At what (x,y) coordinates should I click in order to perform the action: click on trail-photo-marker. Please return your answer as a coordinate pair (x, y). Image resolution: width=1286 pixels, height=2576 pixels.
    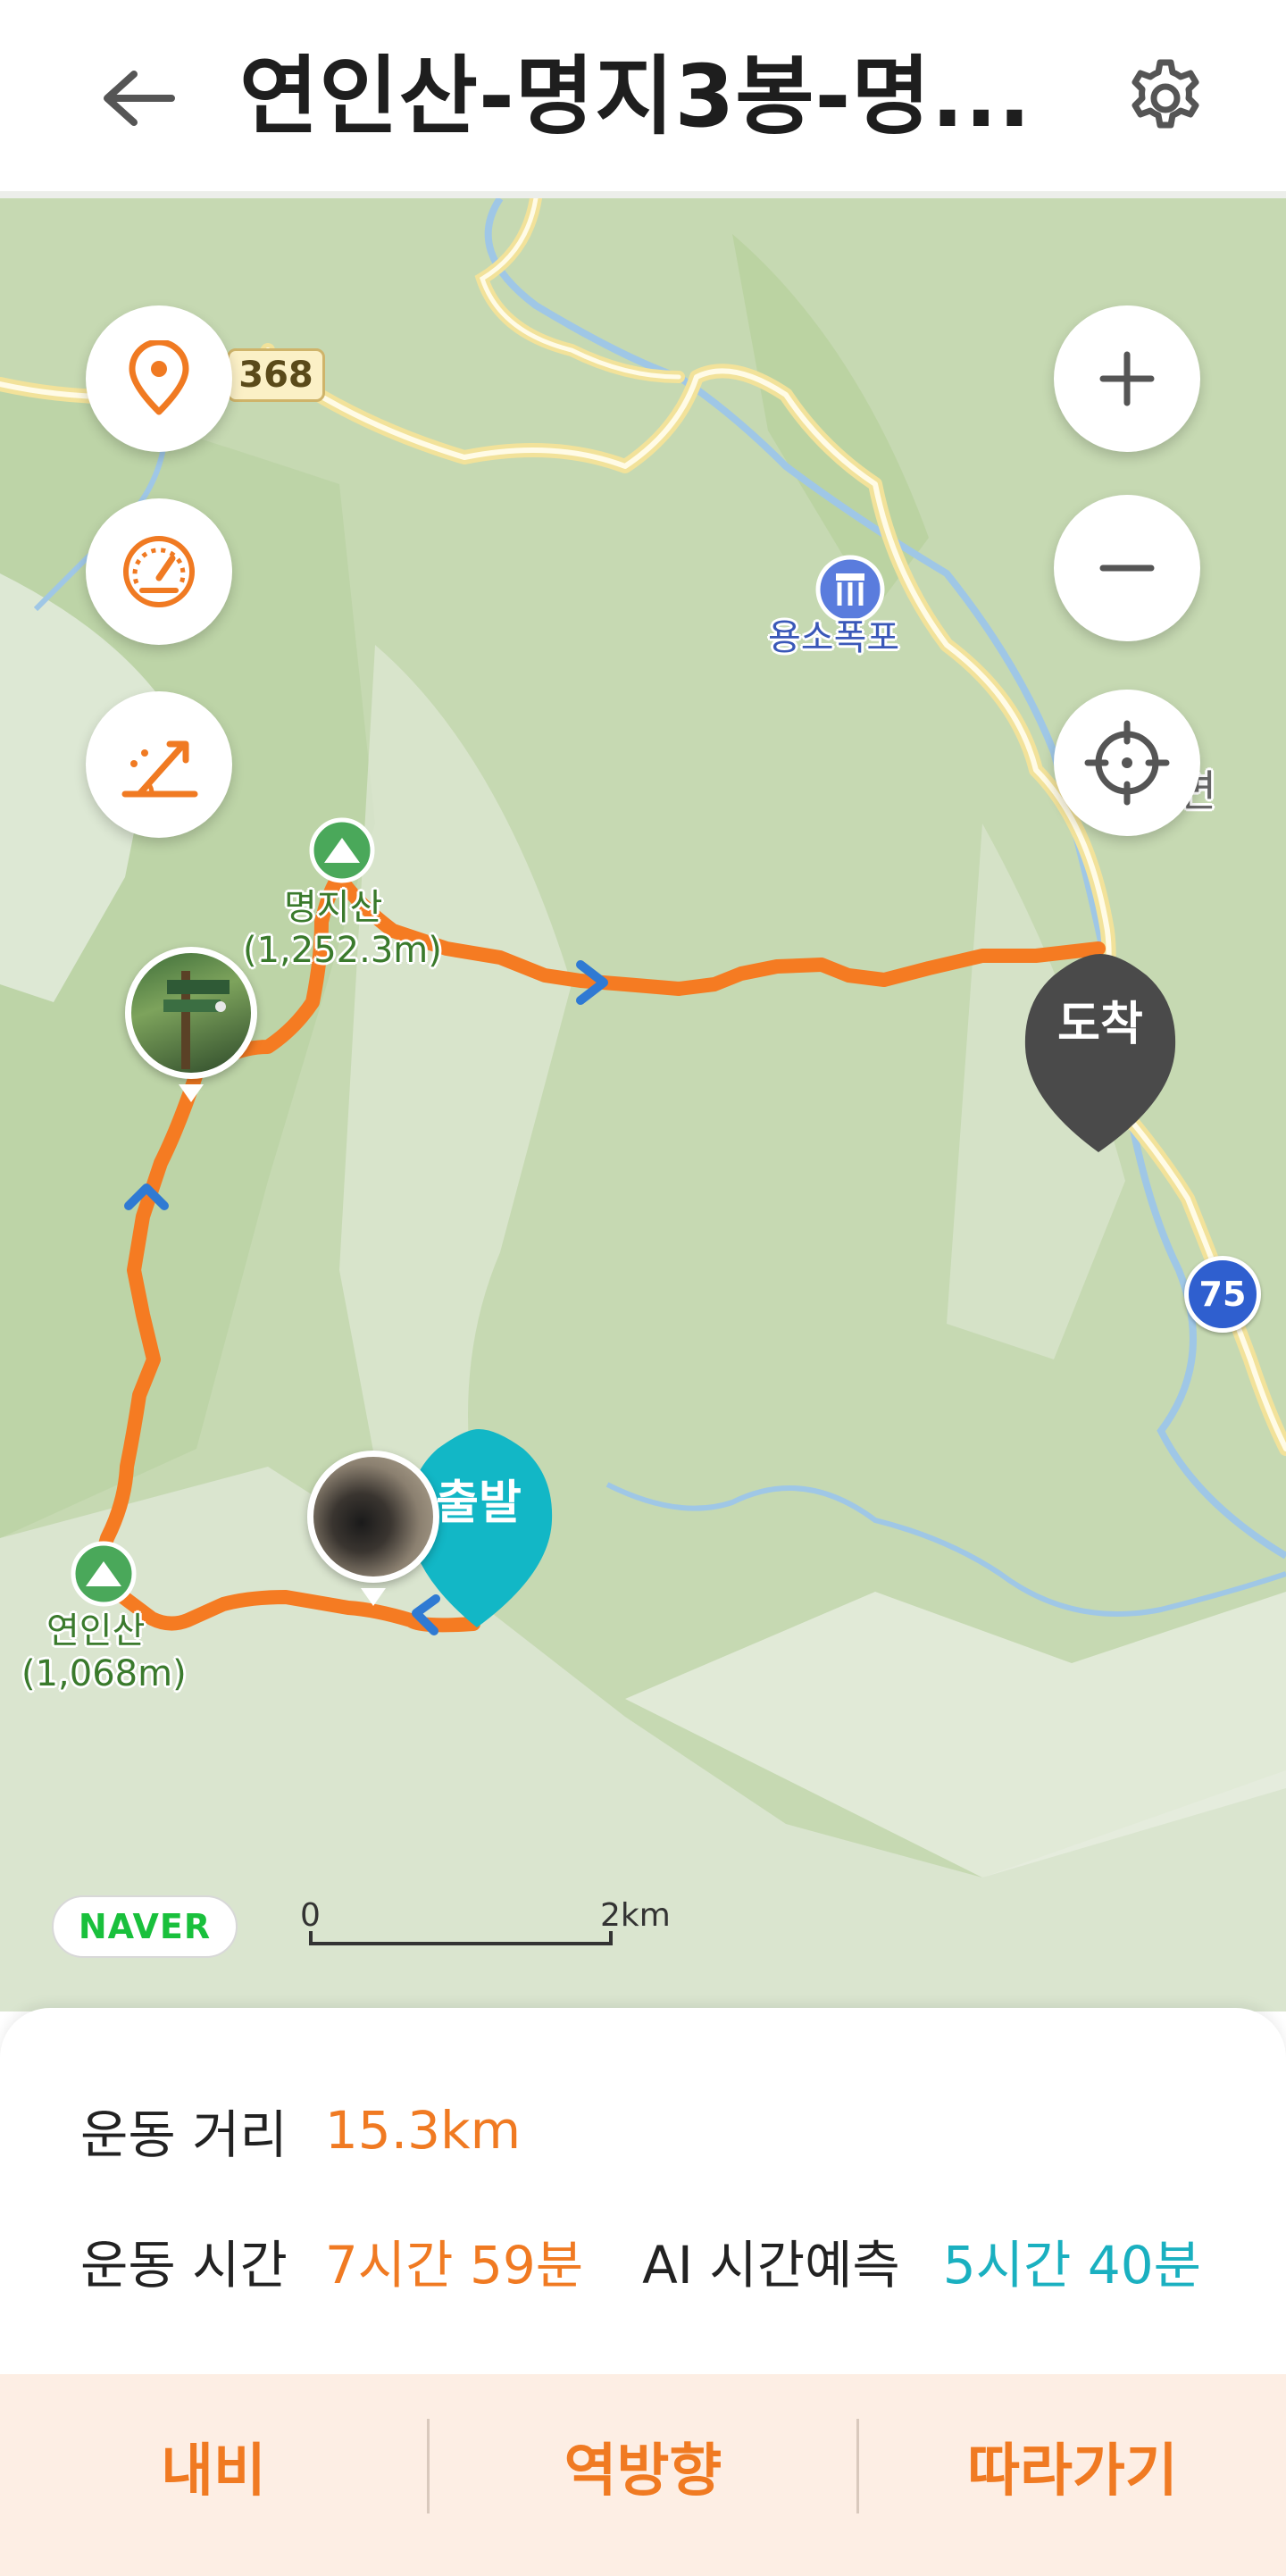
    Looking at the image, I should click on (191, 1013).